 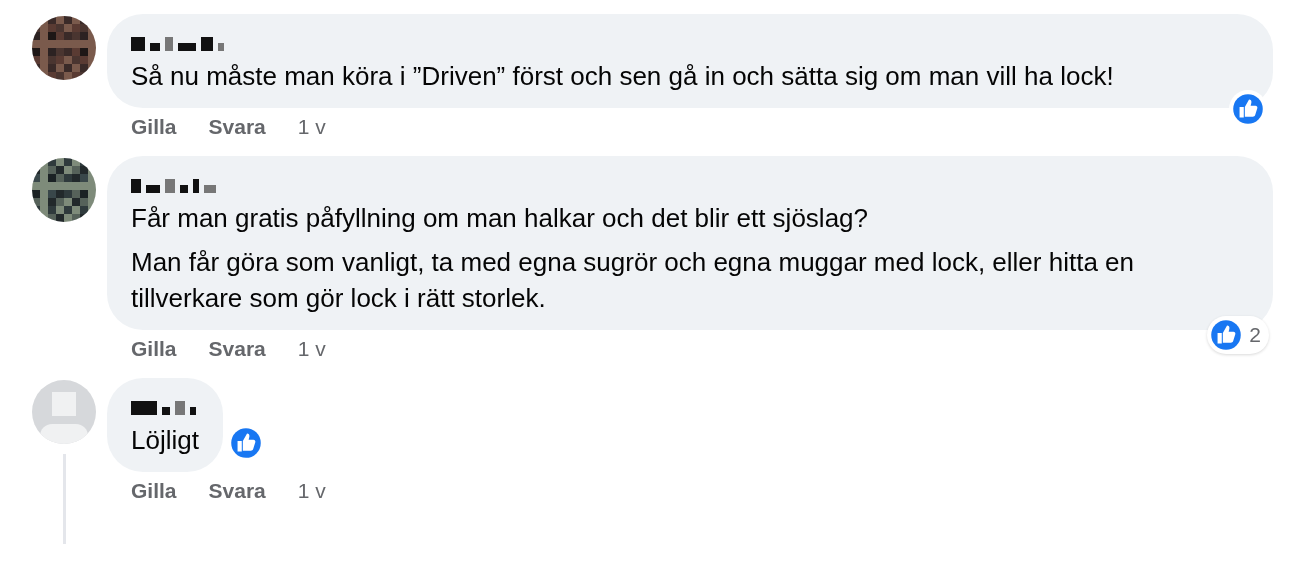 What do you see at coordinates (163, 408) in the screenshot?
I see `redacted-name-drawing` at bounding box center [163, 408].